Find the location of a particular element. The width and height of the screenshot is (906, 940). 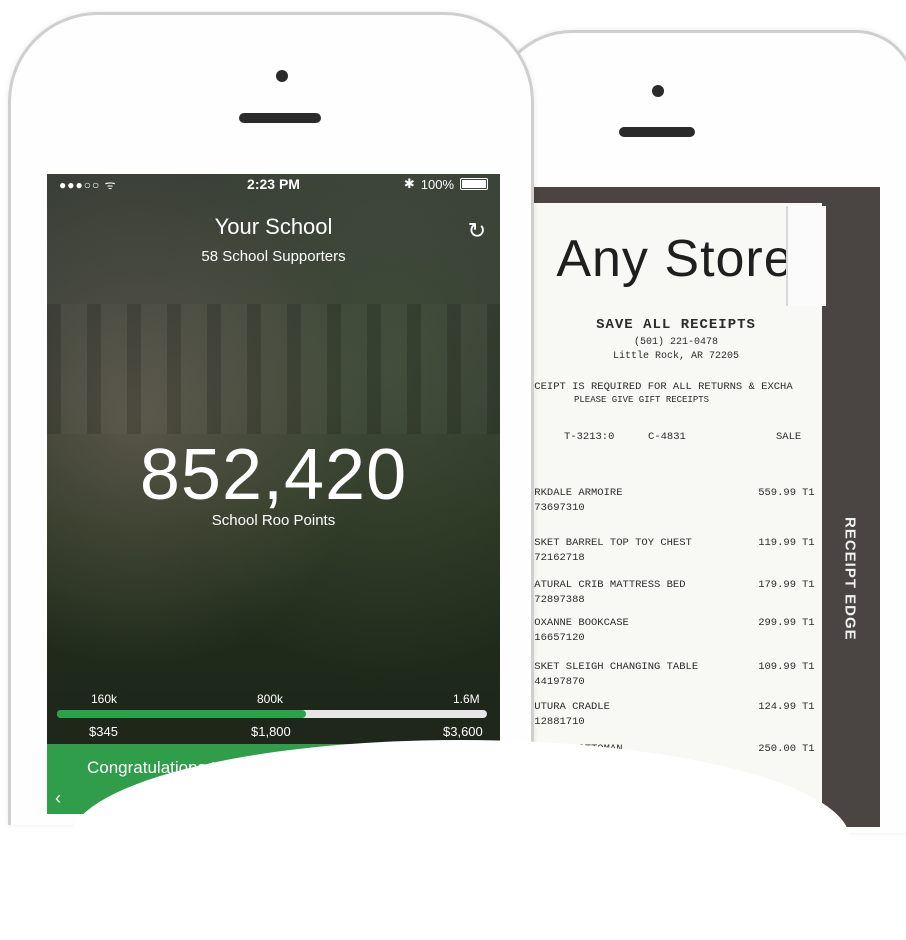

store-city: Little Rock, AR 72205 is located at coordinates (676, 356).